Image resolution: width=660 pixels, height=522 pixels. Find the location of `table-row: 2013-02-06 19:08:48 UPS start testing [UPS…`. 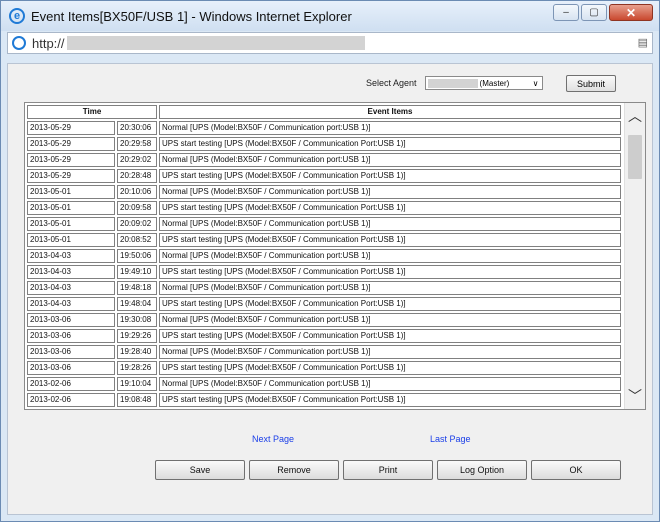

table-row: 2013-02-06 19:08:48 UPS start testing [UPS… is located at coordinates (324, 400).